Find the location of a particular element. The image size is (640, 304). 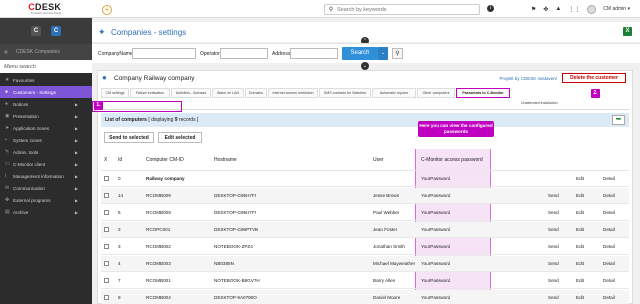

sidebar-item-puzzle: ✤ External programs ▶ is located at coordinates (46, 200).